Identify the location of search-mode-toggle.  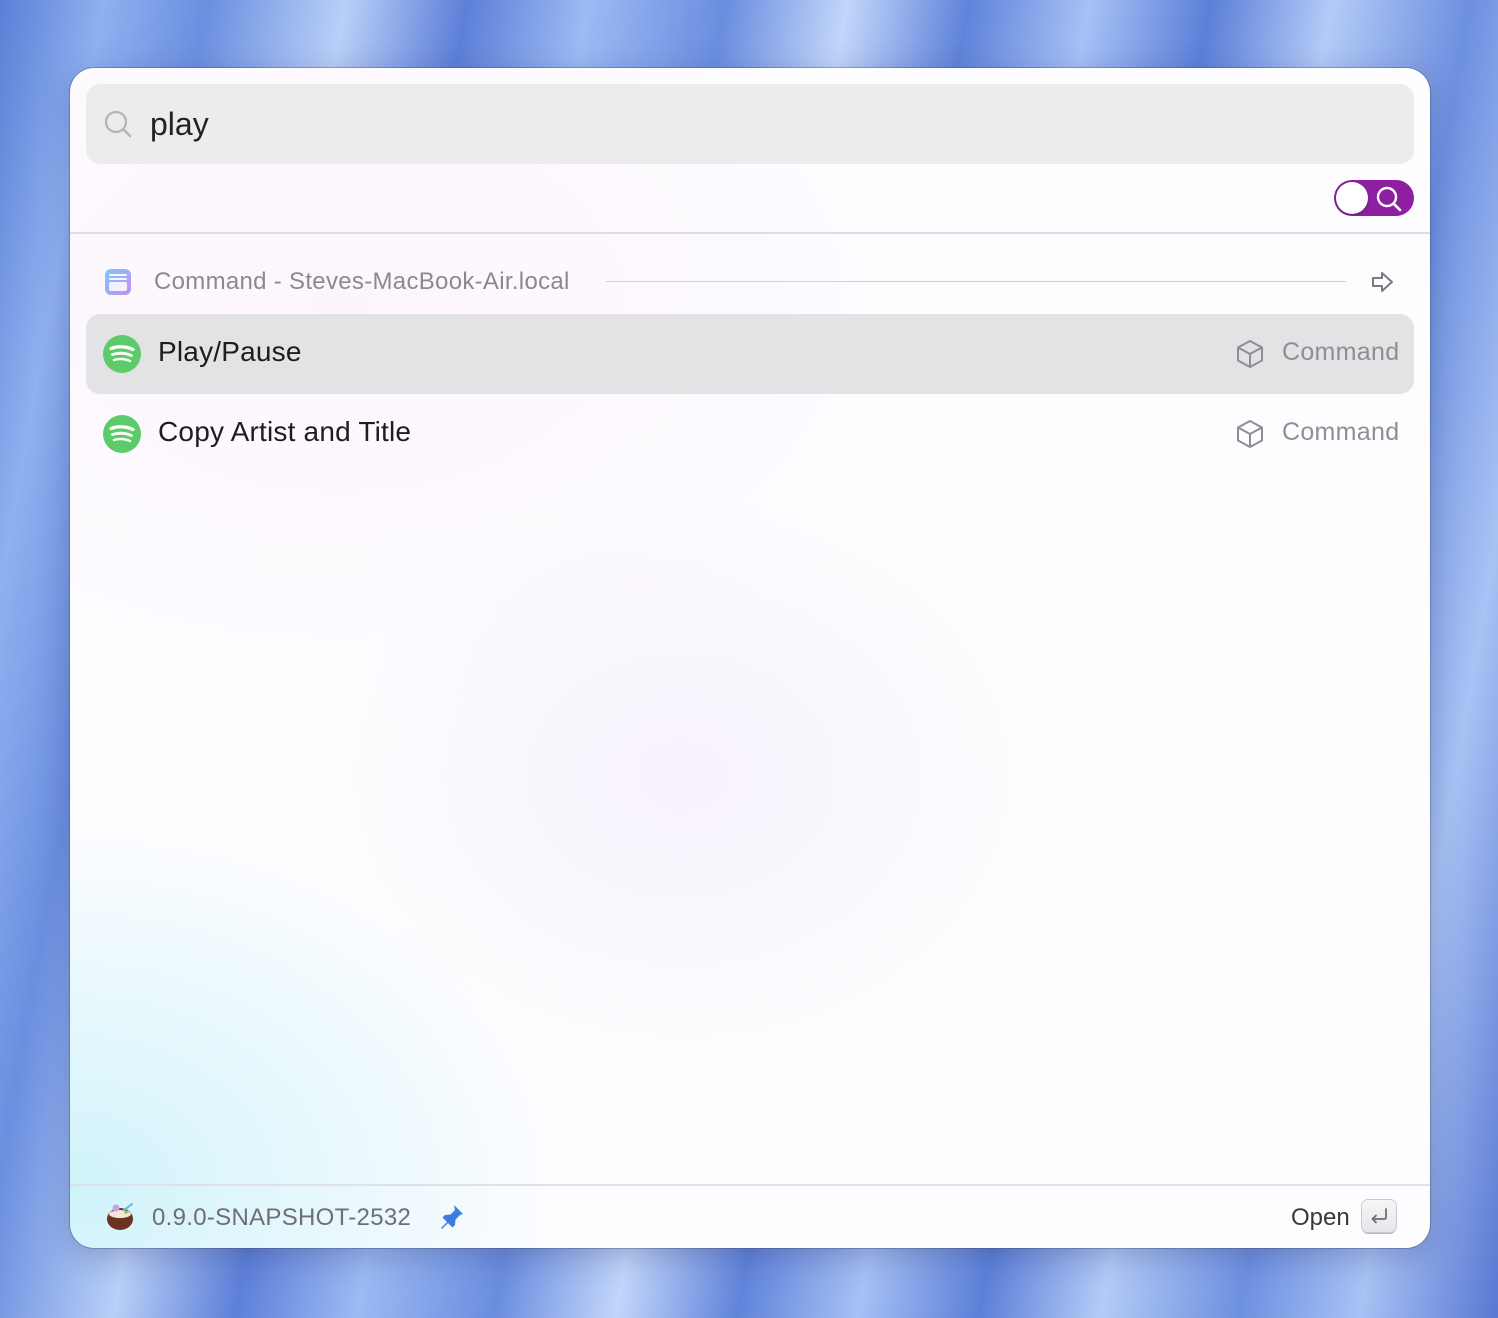
(1374, 198).